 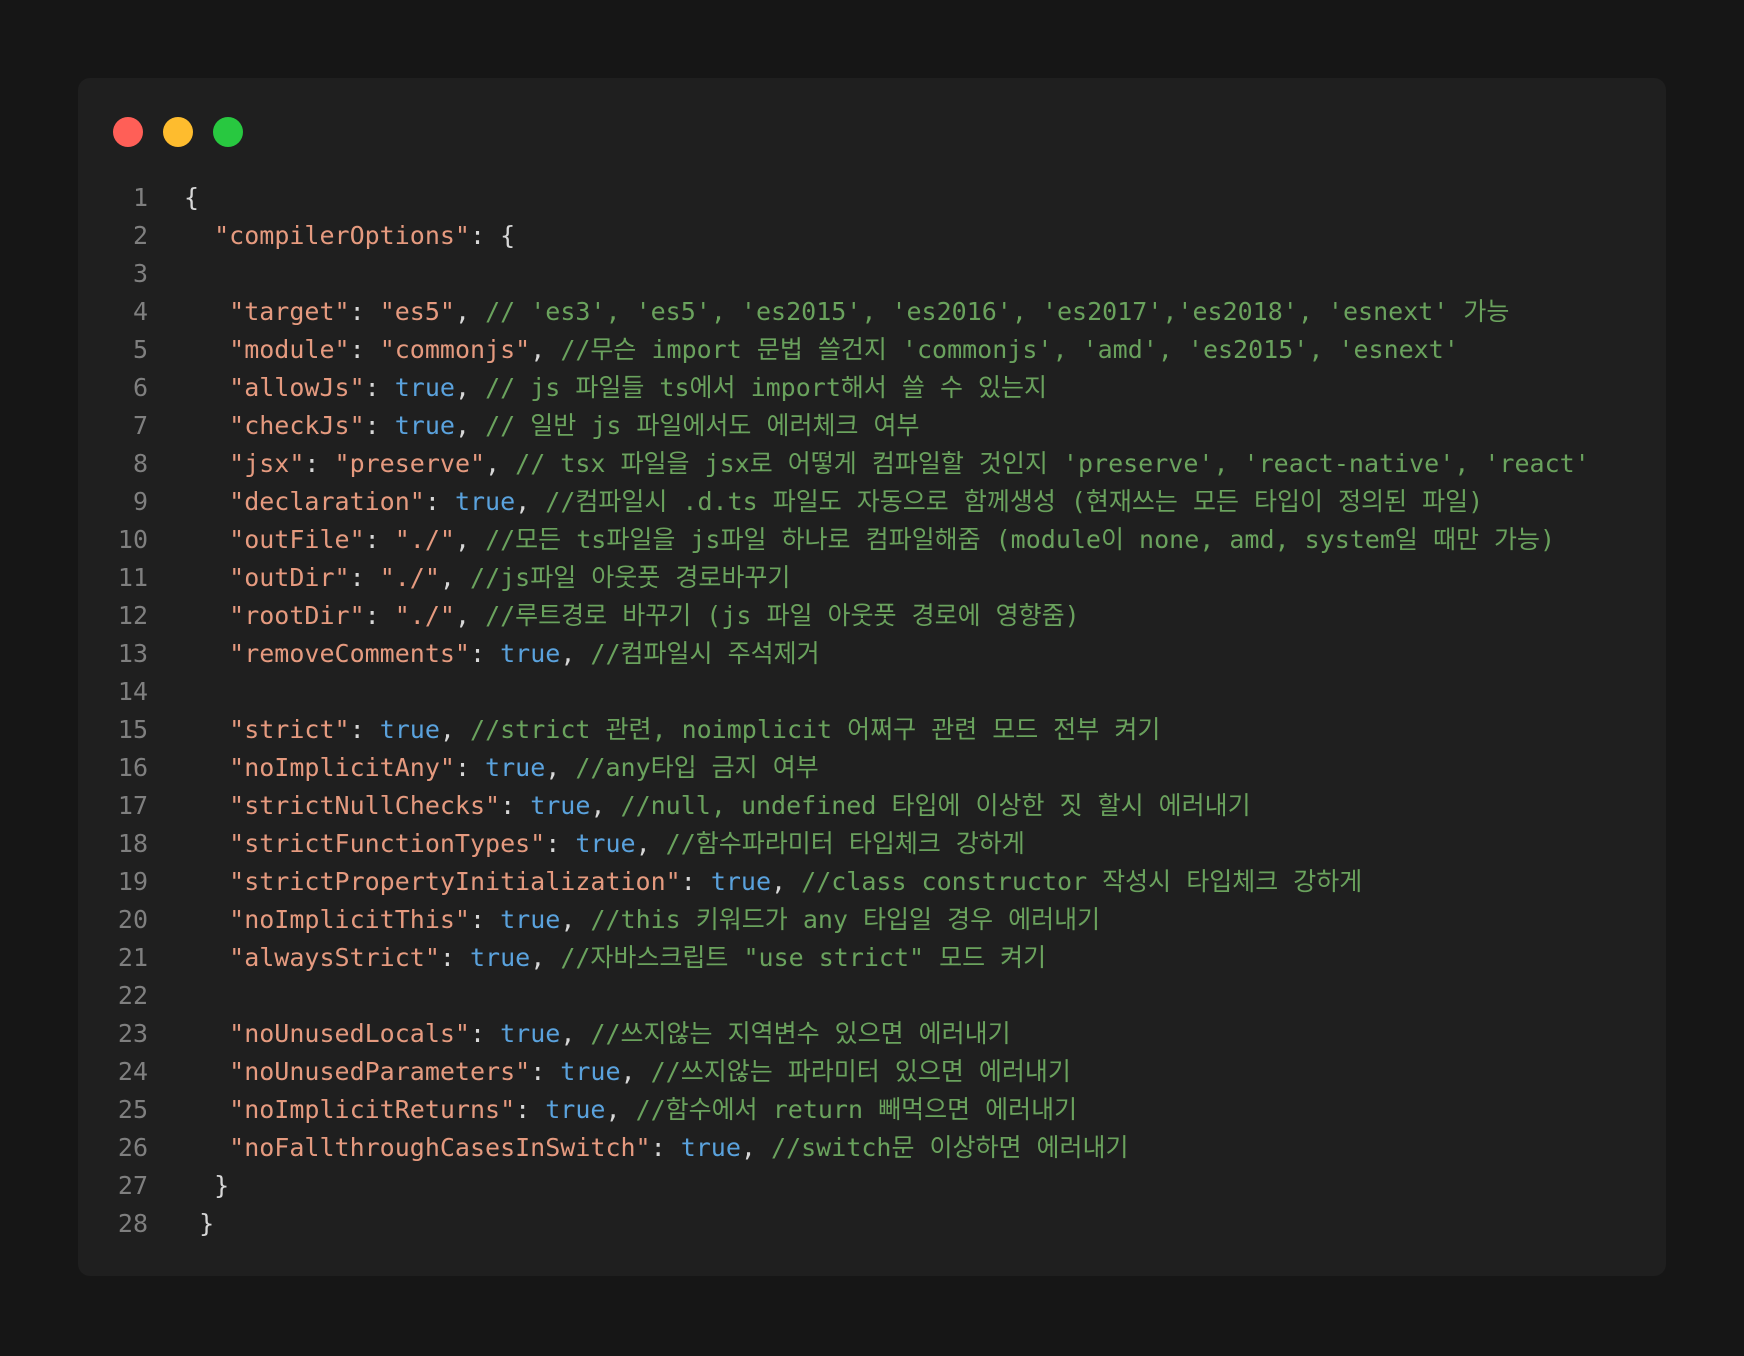 What do you see at coordinates (872, 274) in the screenshot?
I see `code-line: 3` at bounding box center [872, 274].